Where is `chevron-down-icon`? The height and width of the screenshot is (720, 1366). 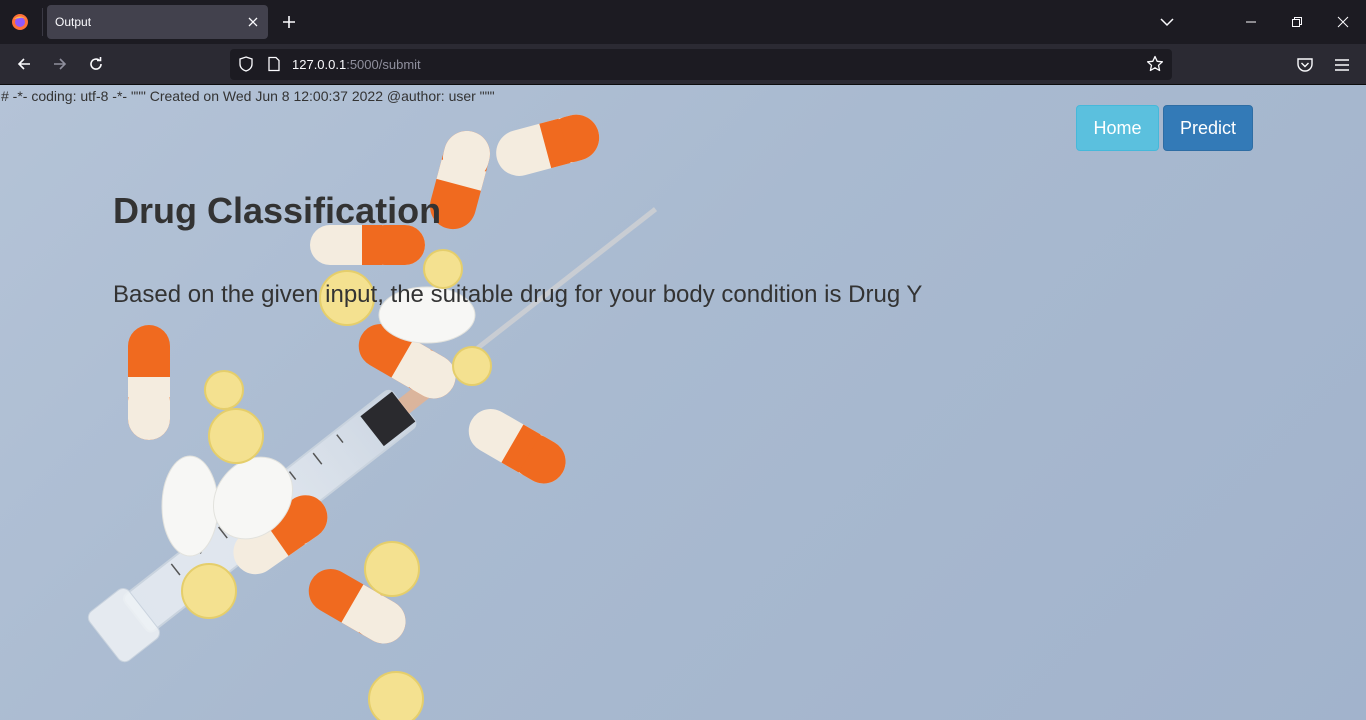
chevron-down-icon is located at coordinates (1167, 22).